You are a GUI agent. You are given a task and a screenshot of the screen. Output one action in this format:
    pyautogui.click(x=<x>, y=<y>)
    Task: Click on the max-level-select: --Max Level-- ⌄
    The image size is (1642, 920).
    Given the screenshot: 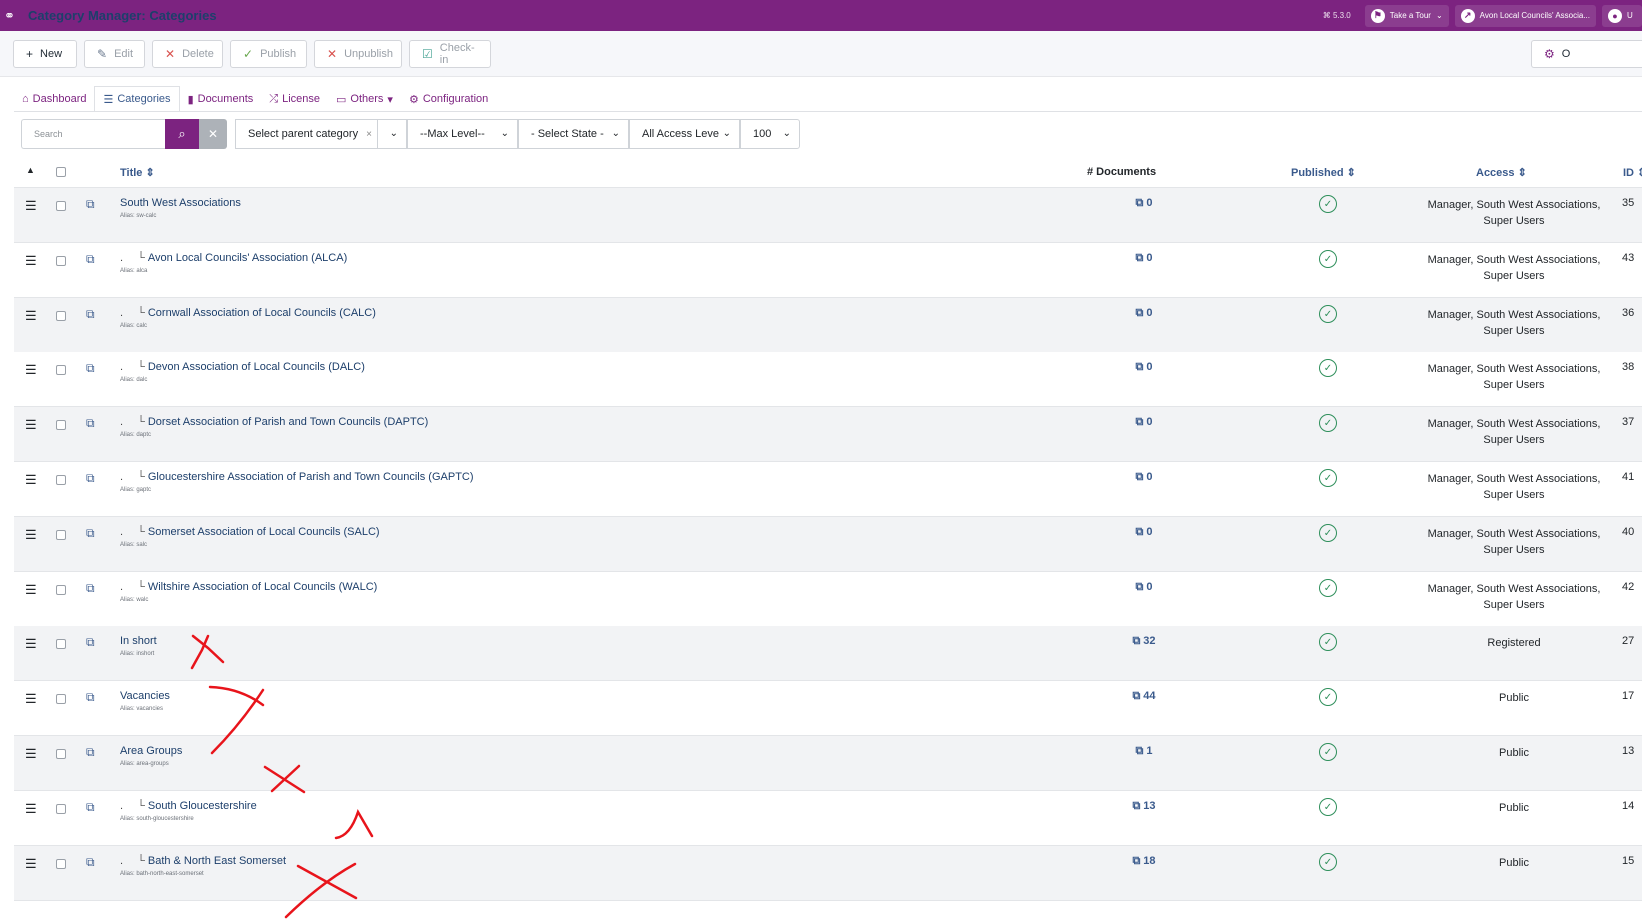 What is the action you would take?
    pyautogui.click(x=462, y=134)
    